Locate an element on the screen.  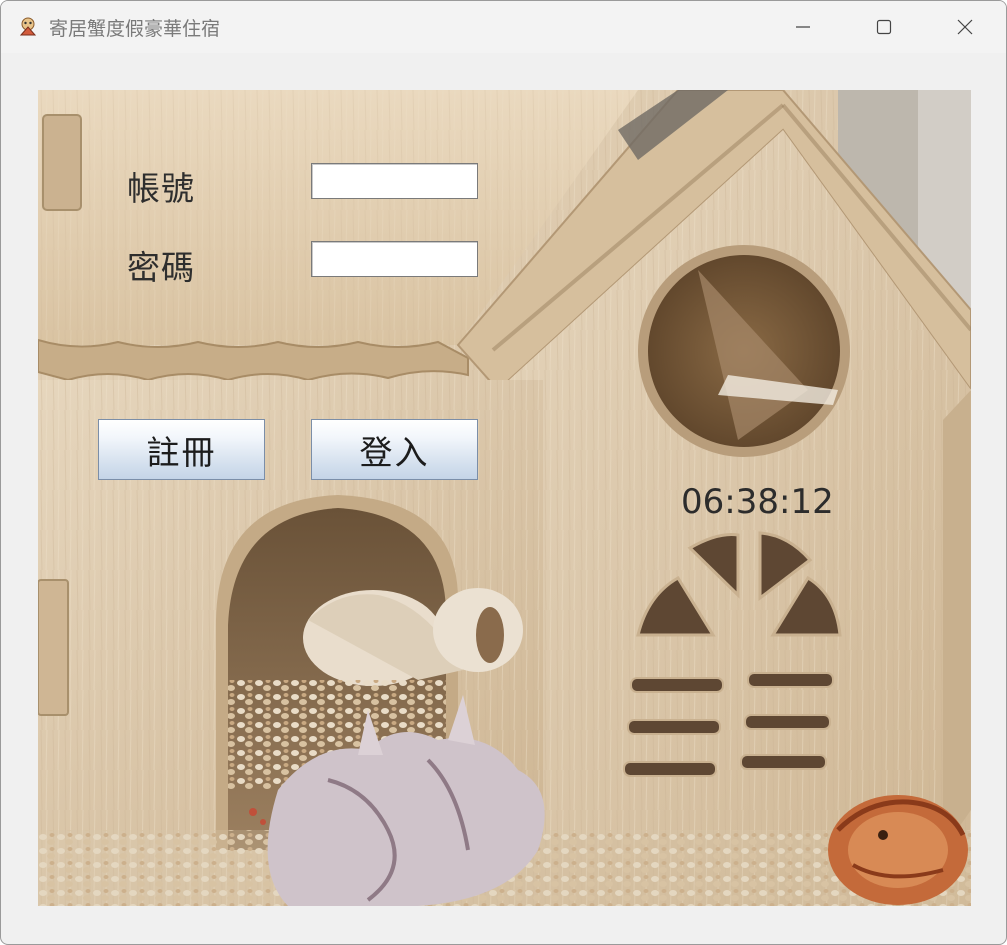
minimize-button is located at coordinates (803, 27).